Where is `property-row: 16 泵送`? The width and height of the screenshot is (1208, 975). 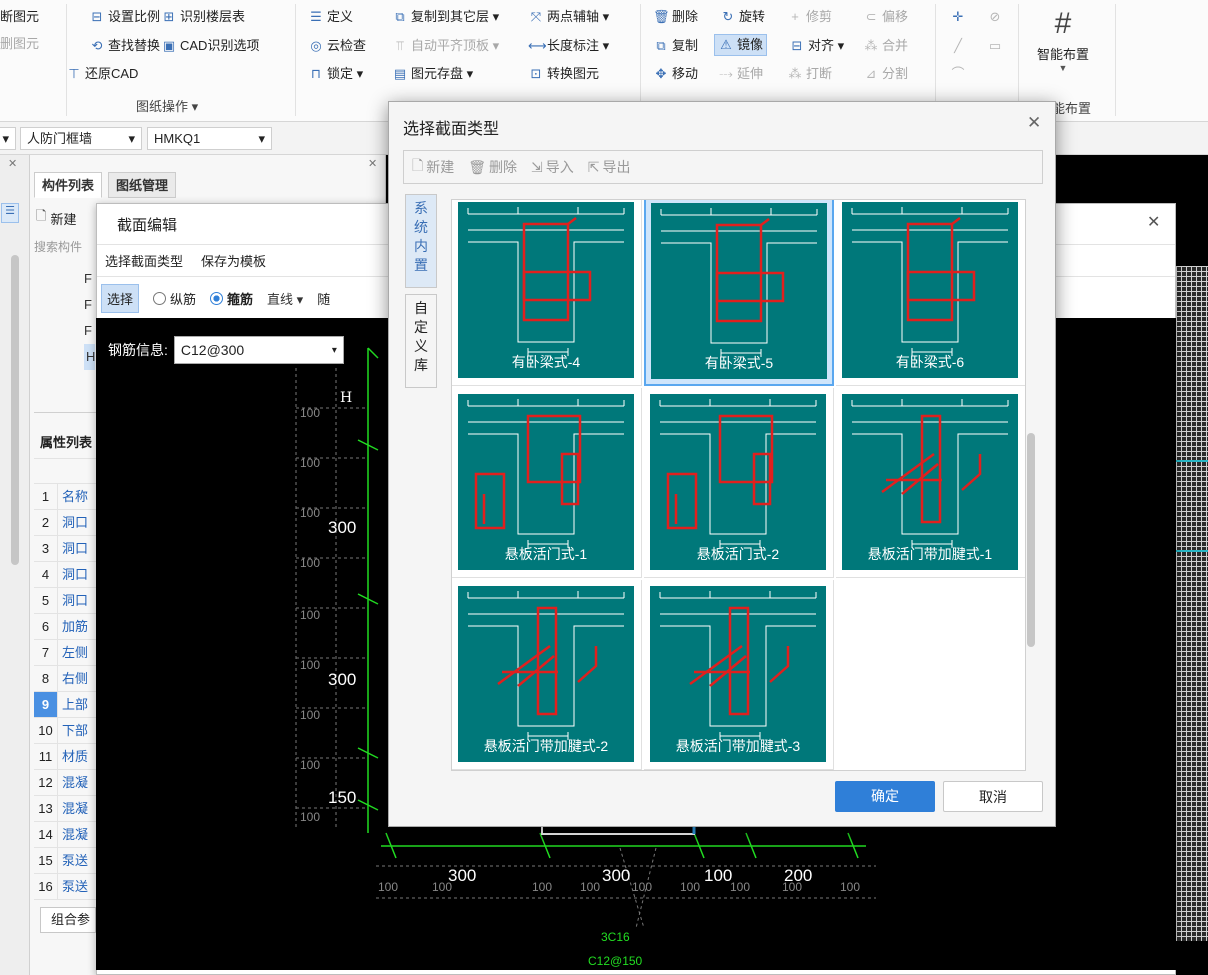
property-row: 16 泵送 is located at coordinates (65, 887).